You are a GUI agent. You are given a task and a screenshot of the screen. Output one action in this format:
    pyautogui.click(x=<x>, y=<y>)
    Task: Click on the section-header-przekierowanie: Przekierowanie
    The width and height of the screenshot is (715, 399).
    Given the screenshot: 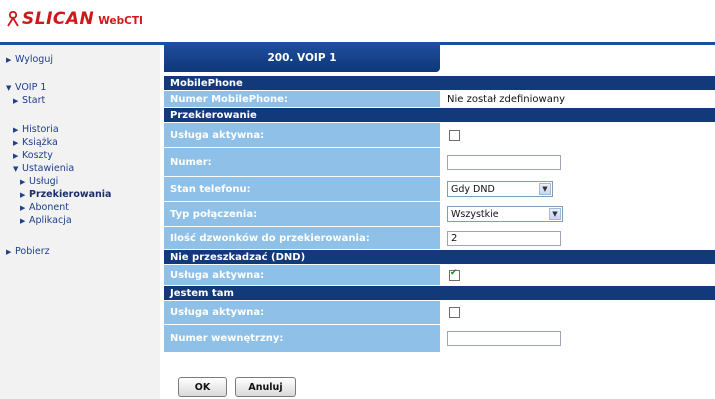 What is the action you would take?
    pyautogui.click(x=439, y=115)
    